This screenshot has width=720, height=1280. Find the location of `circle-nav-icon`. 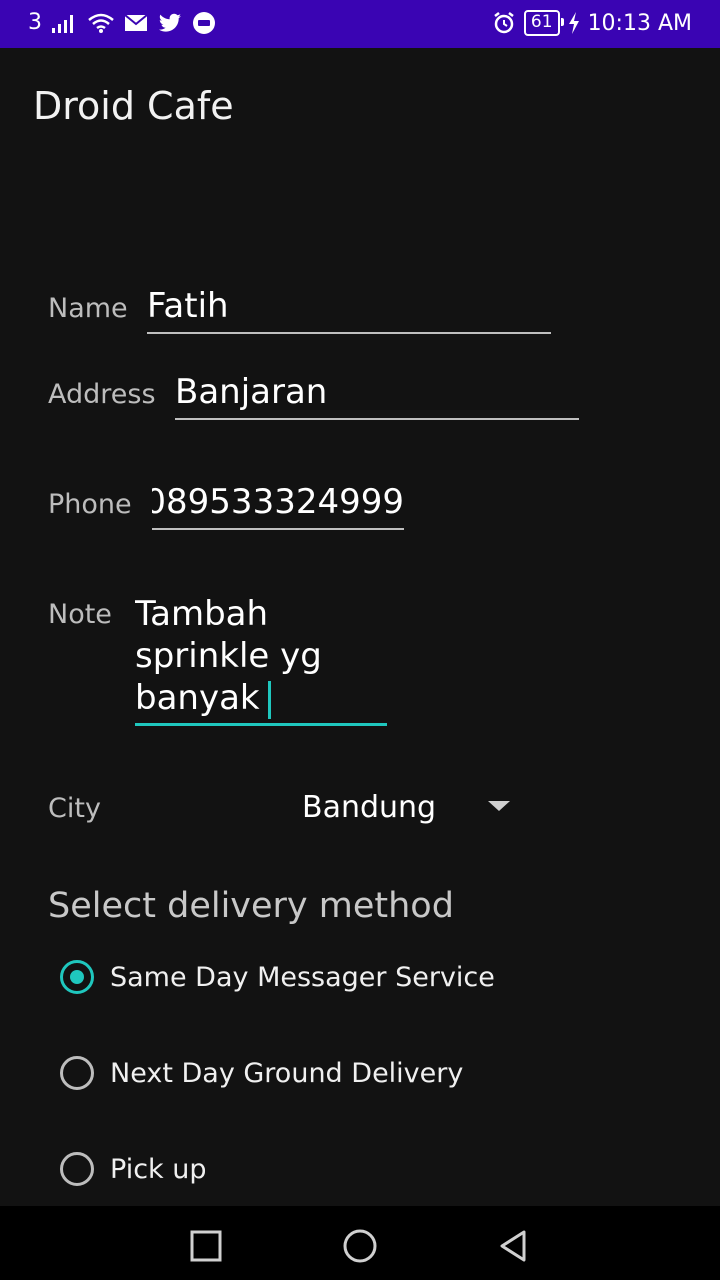

circle-nav-icon is located at coordinates (360, 1246).